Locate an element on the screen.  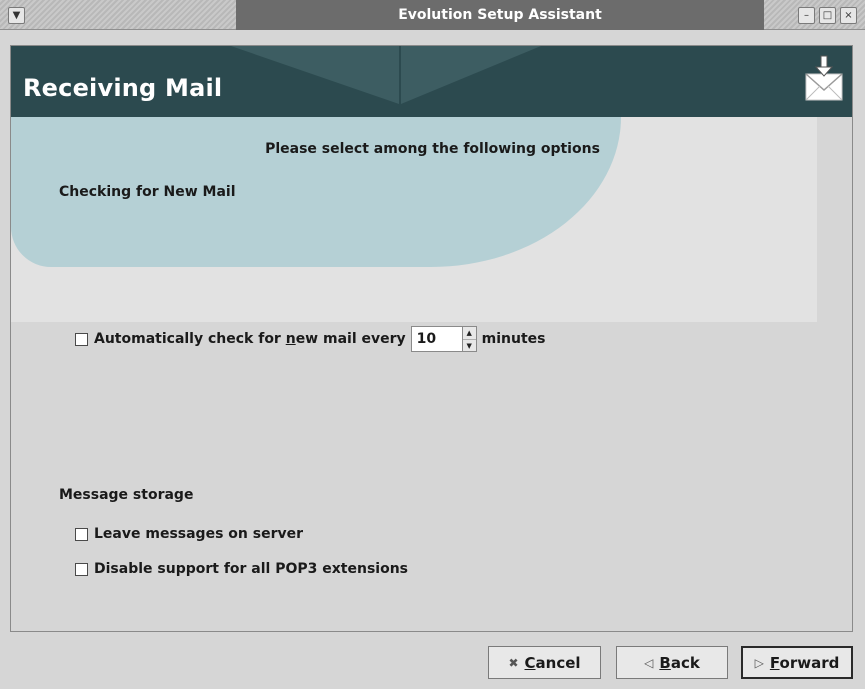
window-title: Evolution Setup Assistant is located at coordinates (500, 15).